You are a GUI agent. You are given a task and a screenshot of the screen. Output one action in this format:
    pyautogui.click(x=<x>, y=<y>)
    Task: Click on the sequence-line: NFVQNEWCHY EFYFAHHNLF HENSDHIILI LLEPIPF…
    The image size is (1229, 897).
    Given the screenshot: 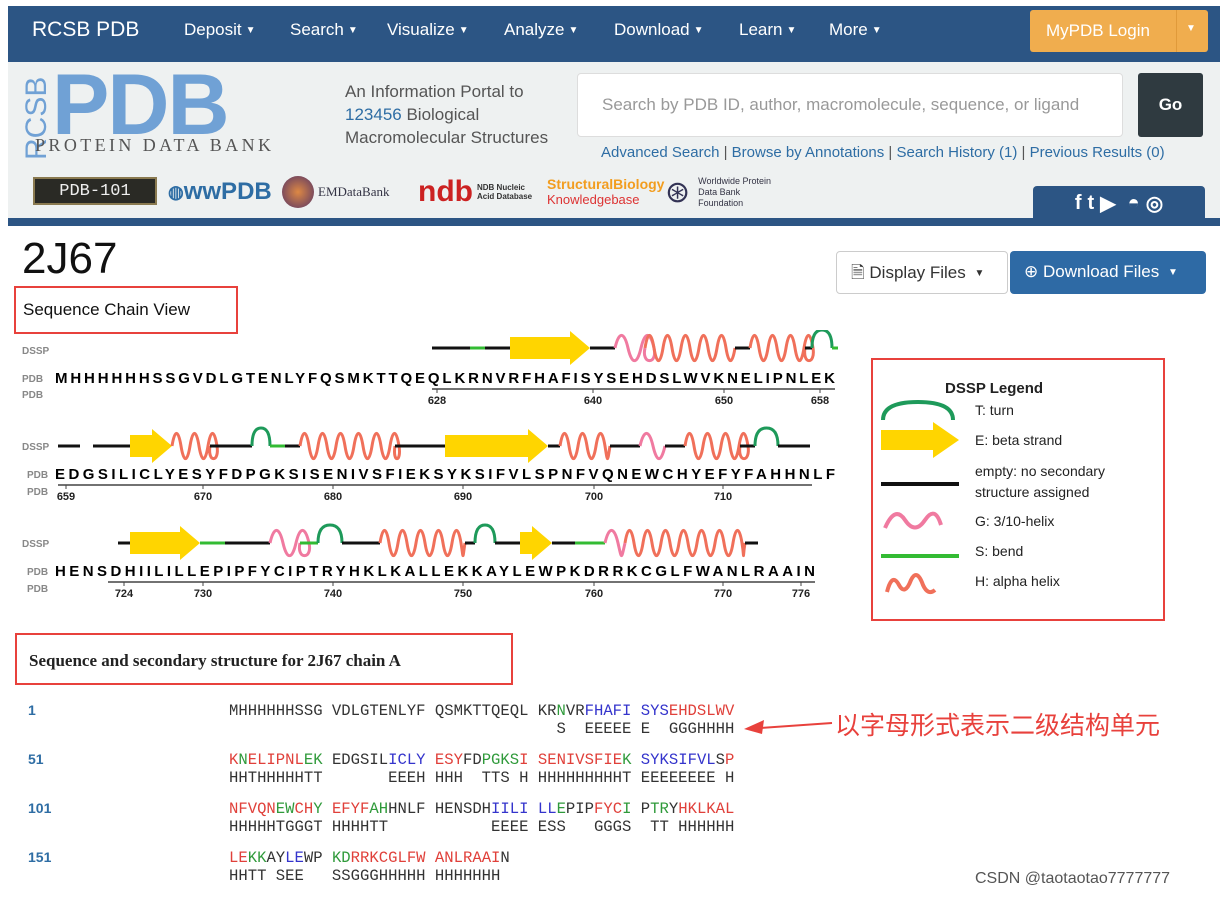 What is the action you would take?
    pyautogui.click(x=481, y=809)
    